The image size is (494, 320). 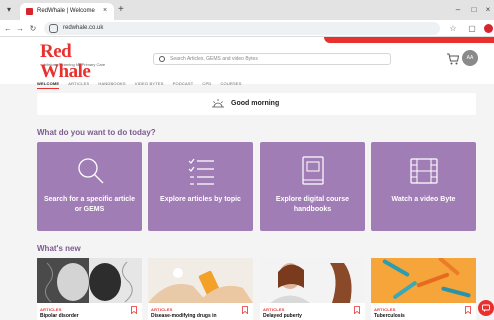 I want to click on browser-profile-icon, so click(x=488, y=28).